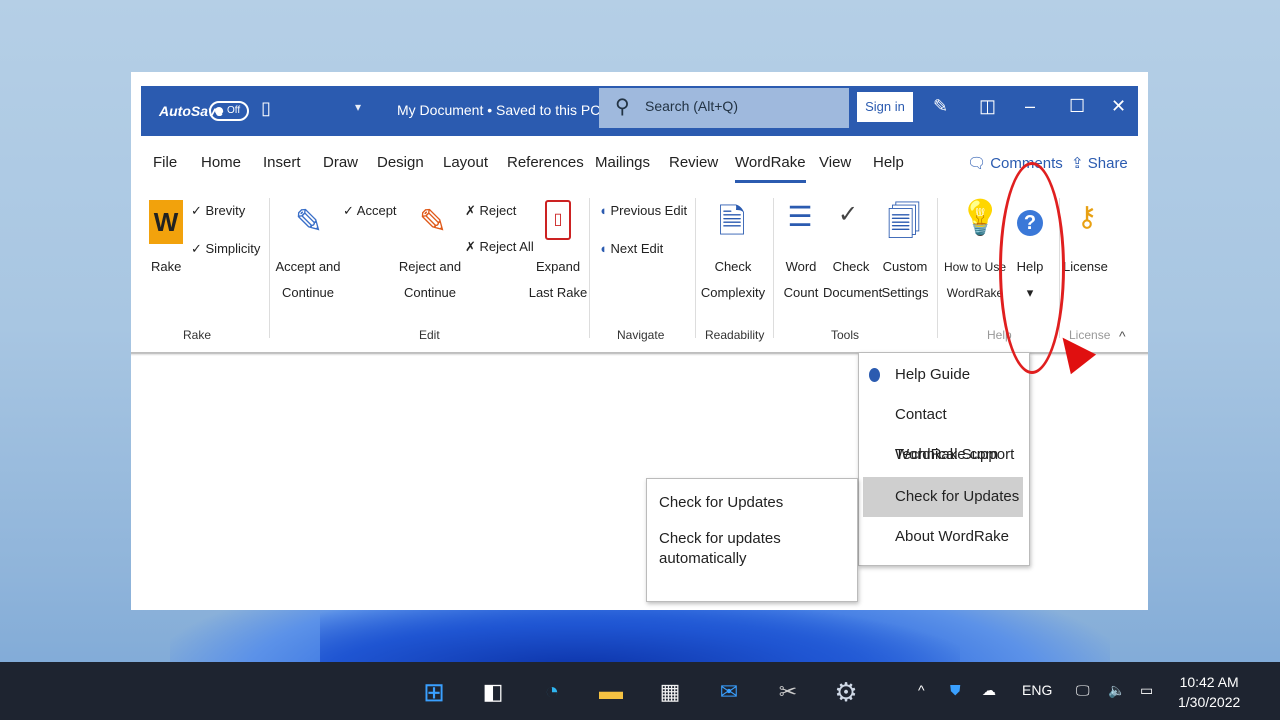  Describe the element at coordinates (558, 280) in the screenshot. I see `expand-last-rake-button: Expand Last Rake` at that location.